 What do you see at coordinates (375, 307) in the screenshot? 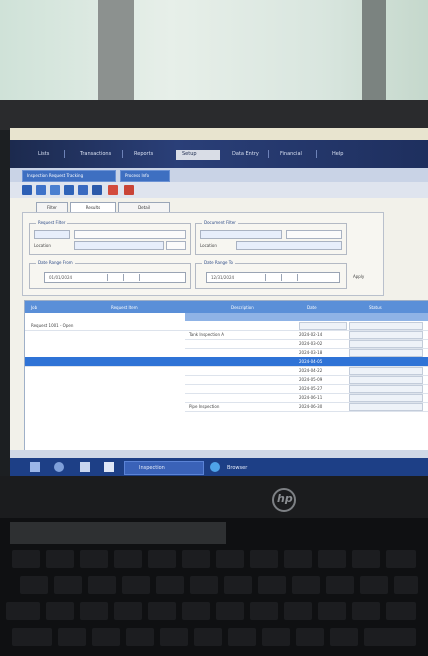
I see `column-header-status: Status` at bounding box center [375, 307].